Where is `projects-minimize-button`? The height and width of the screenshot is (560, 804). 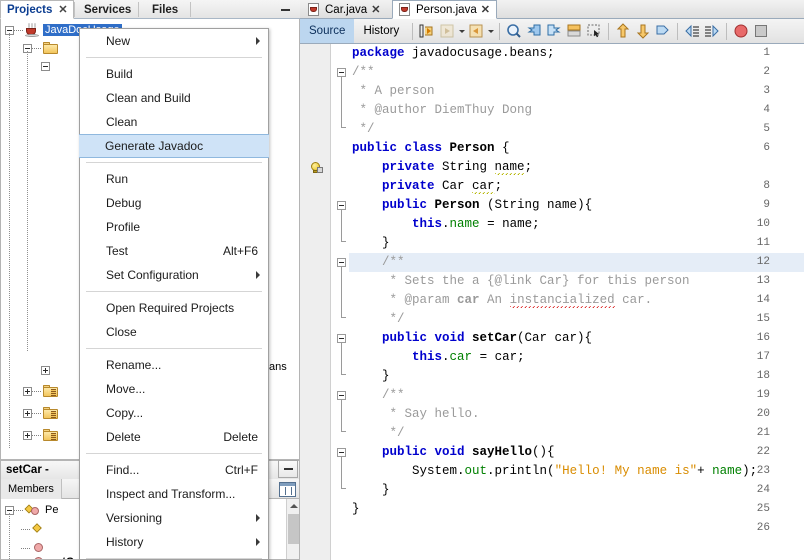
projects-minimize-button is located at coordinates (285, 9).